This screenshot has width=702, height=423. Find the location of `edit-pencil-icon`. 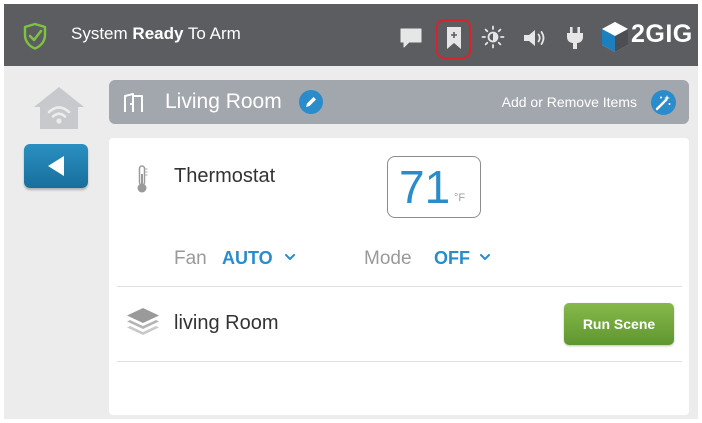

edit-pencil-icon is located at coordinates (311, 102).